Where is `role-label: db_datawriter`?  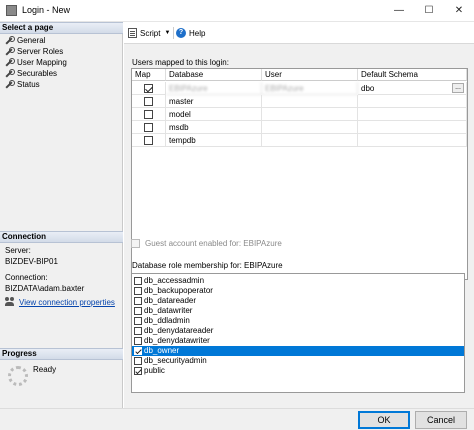 role-label: db_datawriter is located at coordinates (168, 310).